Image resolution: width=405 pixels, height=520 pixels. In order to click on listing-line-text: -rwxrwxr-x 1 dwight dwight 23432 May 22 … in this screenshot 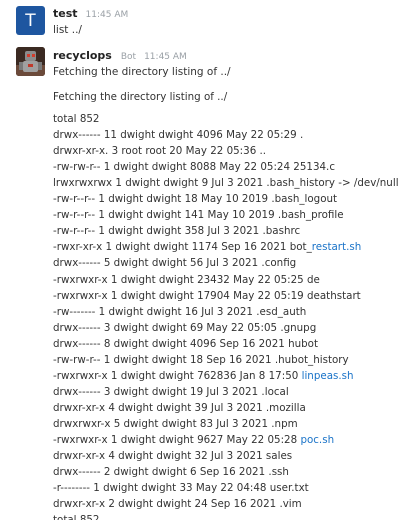, I will do `click(186, 279)`.